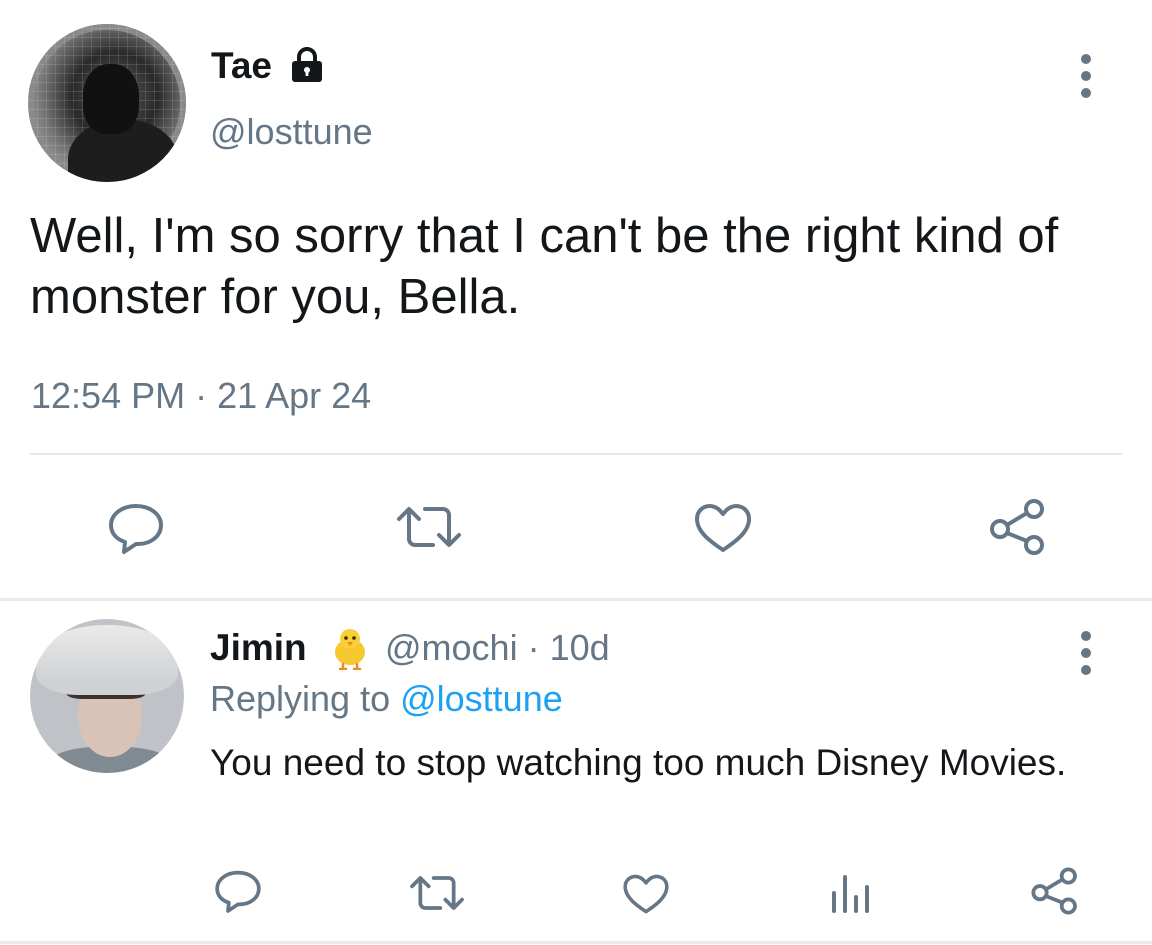  What do you see at coordinates (201, 396) in the screenshot?
I see `timestamp: 12:54 PM · 21 Apr 24` at bounding box center [201, 396].